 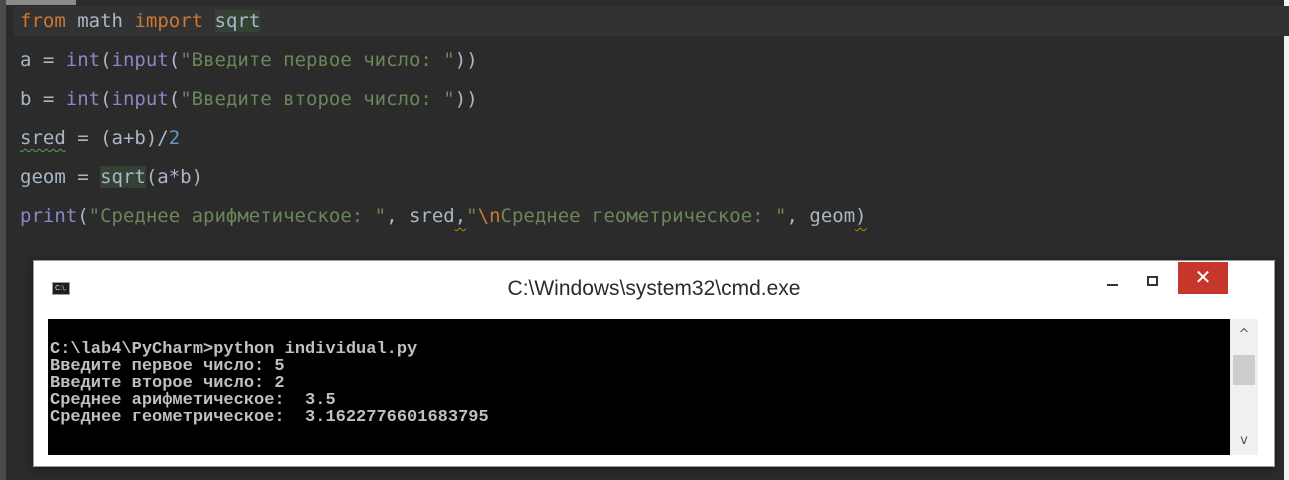 I want to click on window-title: C:\Windows\system32\cmd.exe, so click(x=654, y=288).